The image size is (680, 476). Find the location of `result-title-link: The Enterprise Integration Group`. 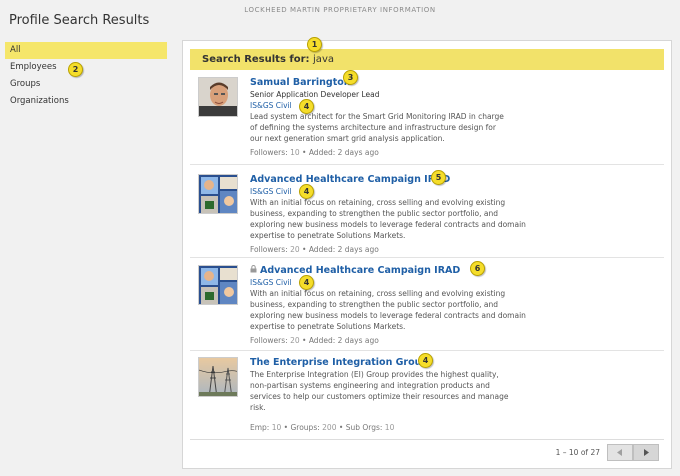

result-title-link: The Enterprise Integration Group is located at coordinates (400, 363).